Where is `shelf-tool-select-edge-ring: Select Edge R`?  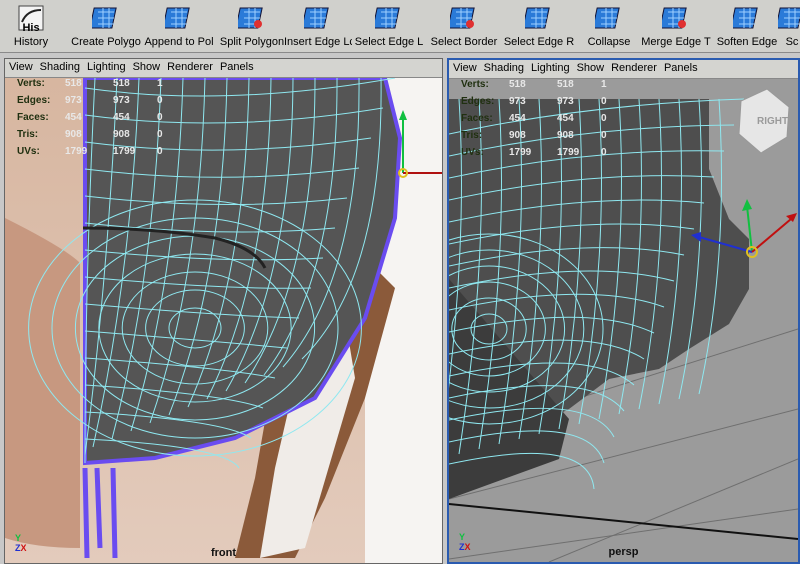
shelf-tool-select-edge-ring: Select Edge R is located at coordinates (539, 26).